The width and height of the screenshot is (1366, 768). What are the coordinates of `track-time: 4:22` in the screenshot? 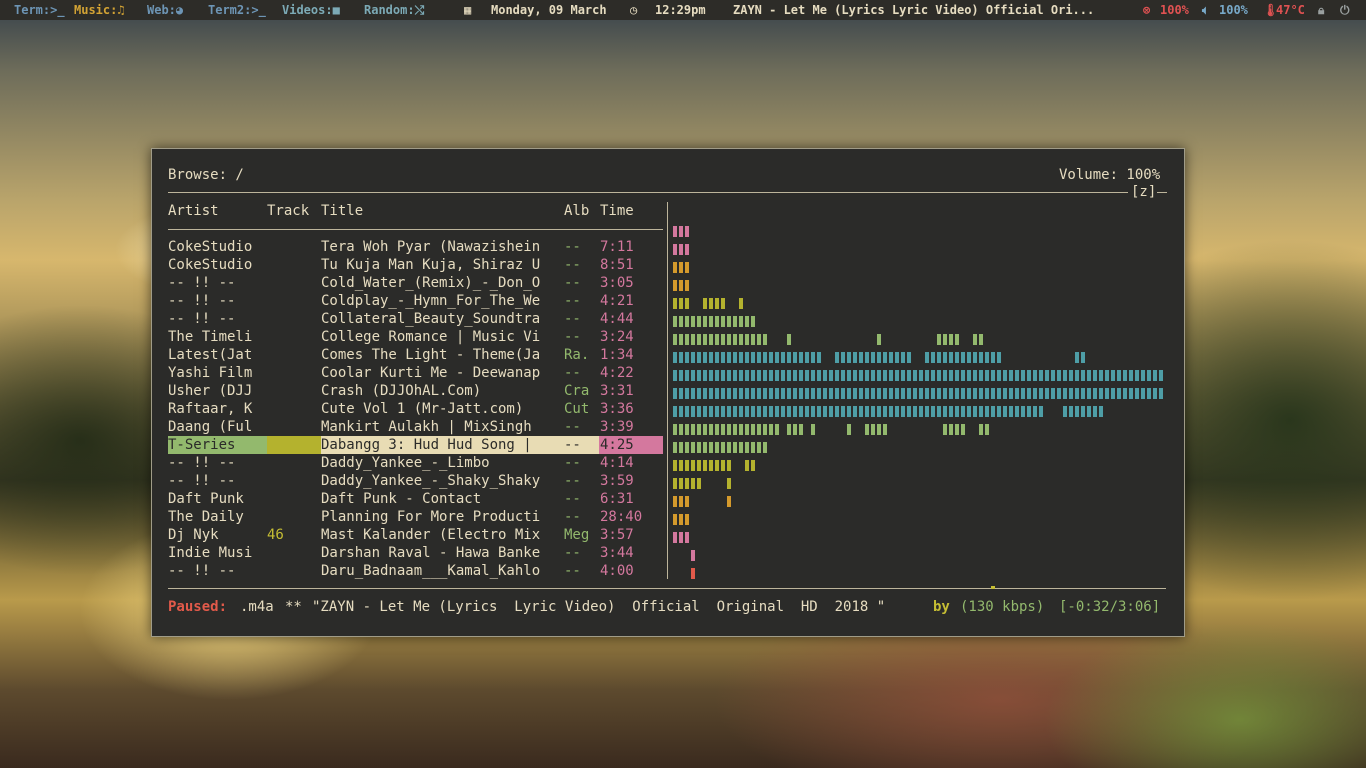 It's located at (617, 373).